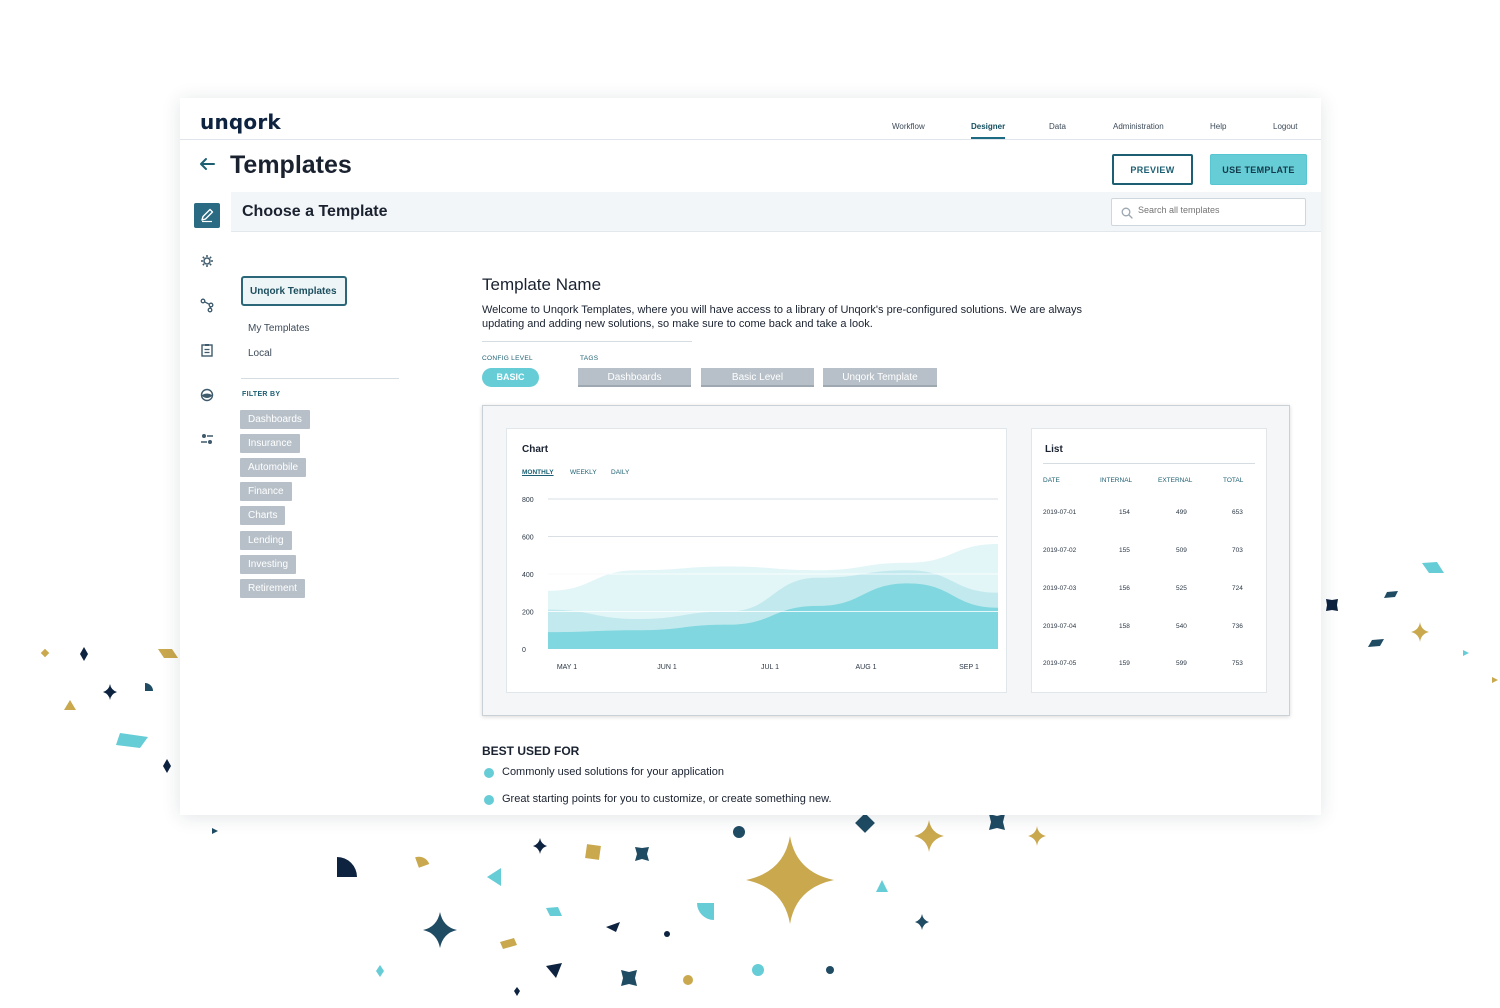 The width and height of the screenshot is (1500, 1008). I want to click on column-header-total: TOTAL, so click(1233, 480).